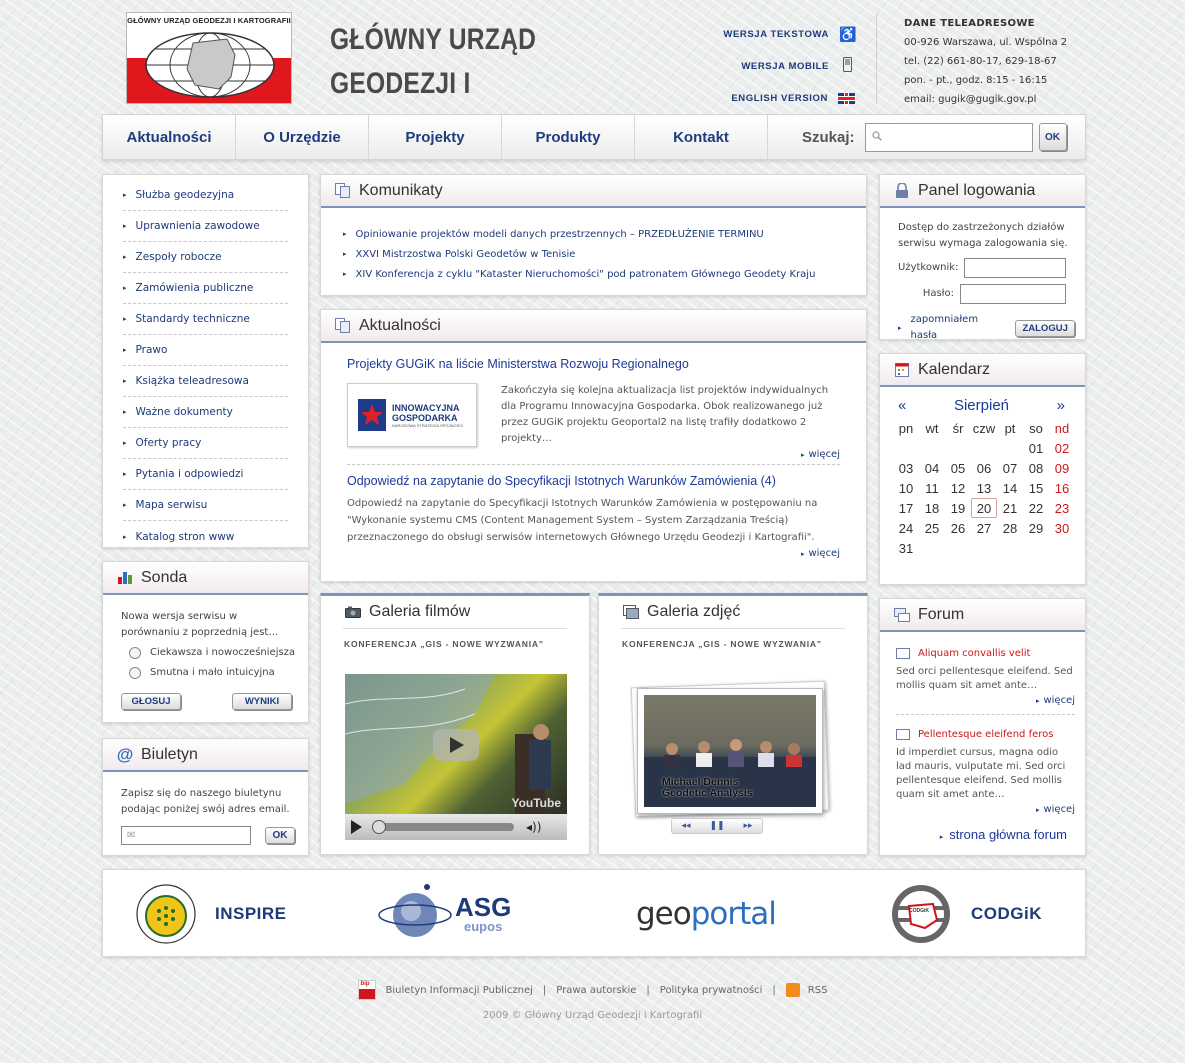  I want to click on calendar-day: 30, so click(1062, 528).